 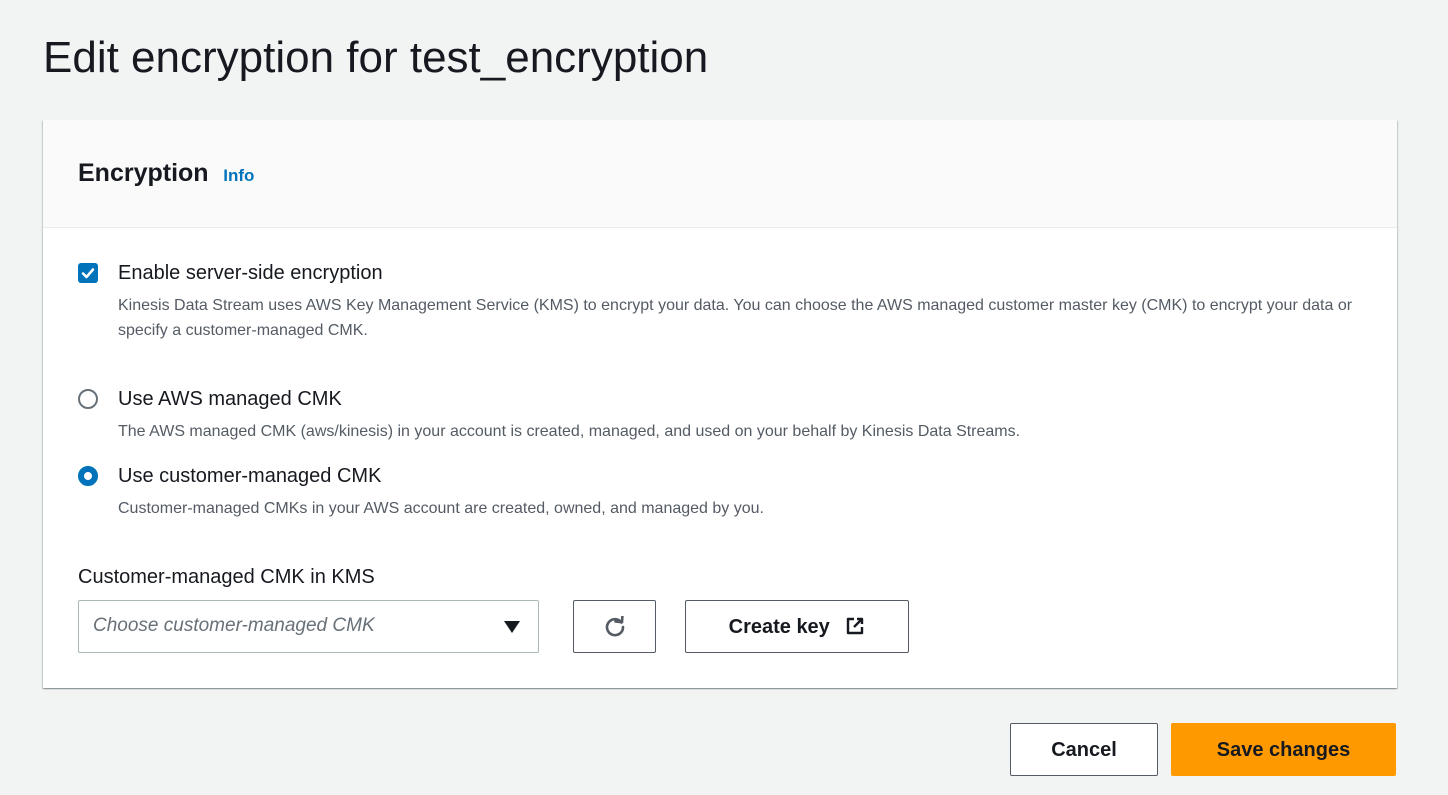 I want to click on create-key-button: Create key, so click(x=797, y=626).